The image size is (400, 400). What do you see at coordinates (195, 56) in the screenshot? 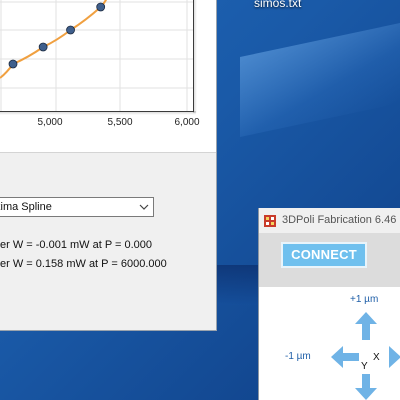
I see `plot-shadow-right` at bounding box center [195, 56].